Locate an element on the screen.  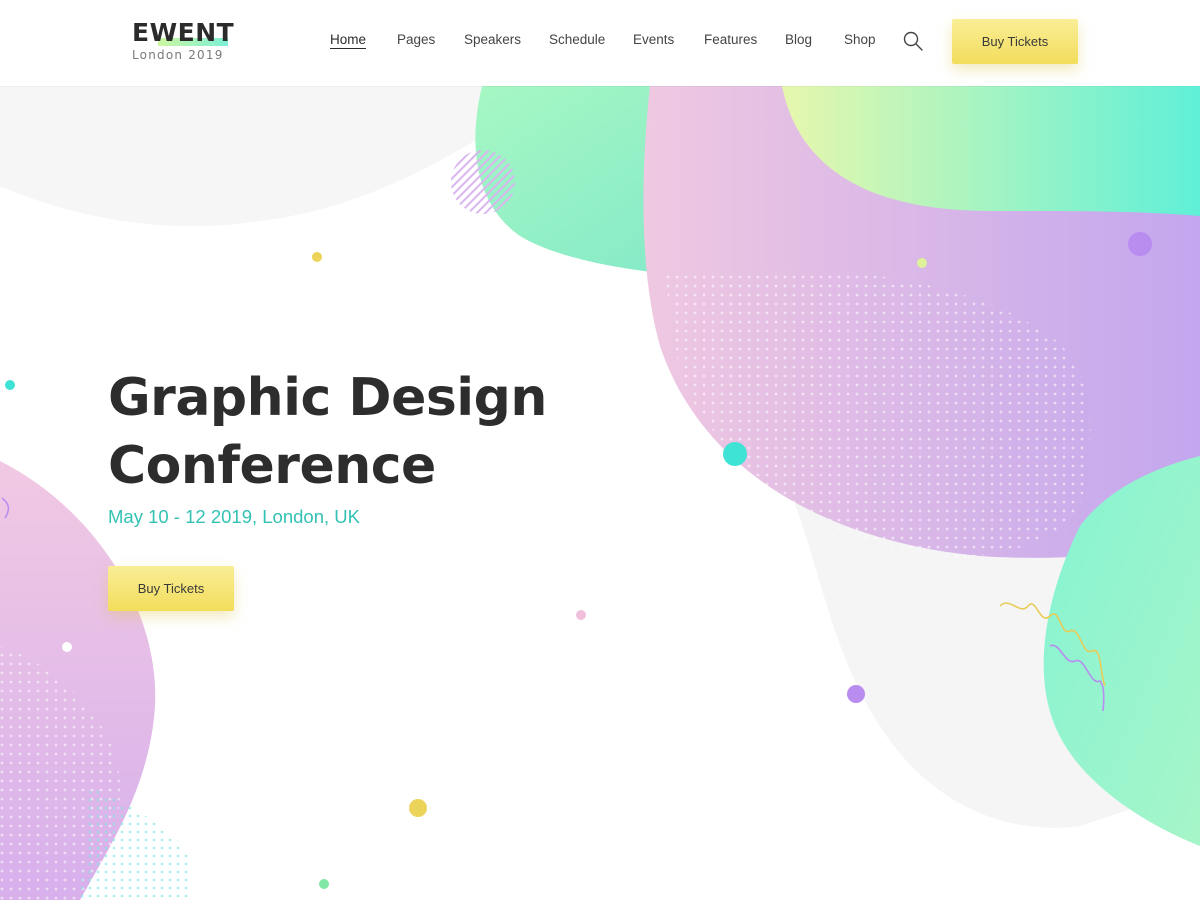
nav-item-home: Home is located at coordinates (348, 40).